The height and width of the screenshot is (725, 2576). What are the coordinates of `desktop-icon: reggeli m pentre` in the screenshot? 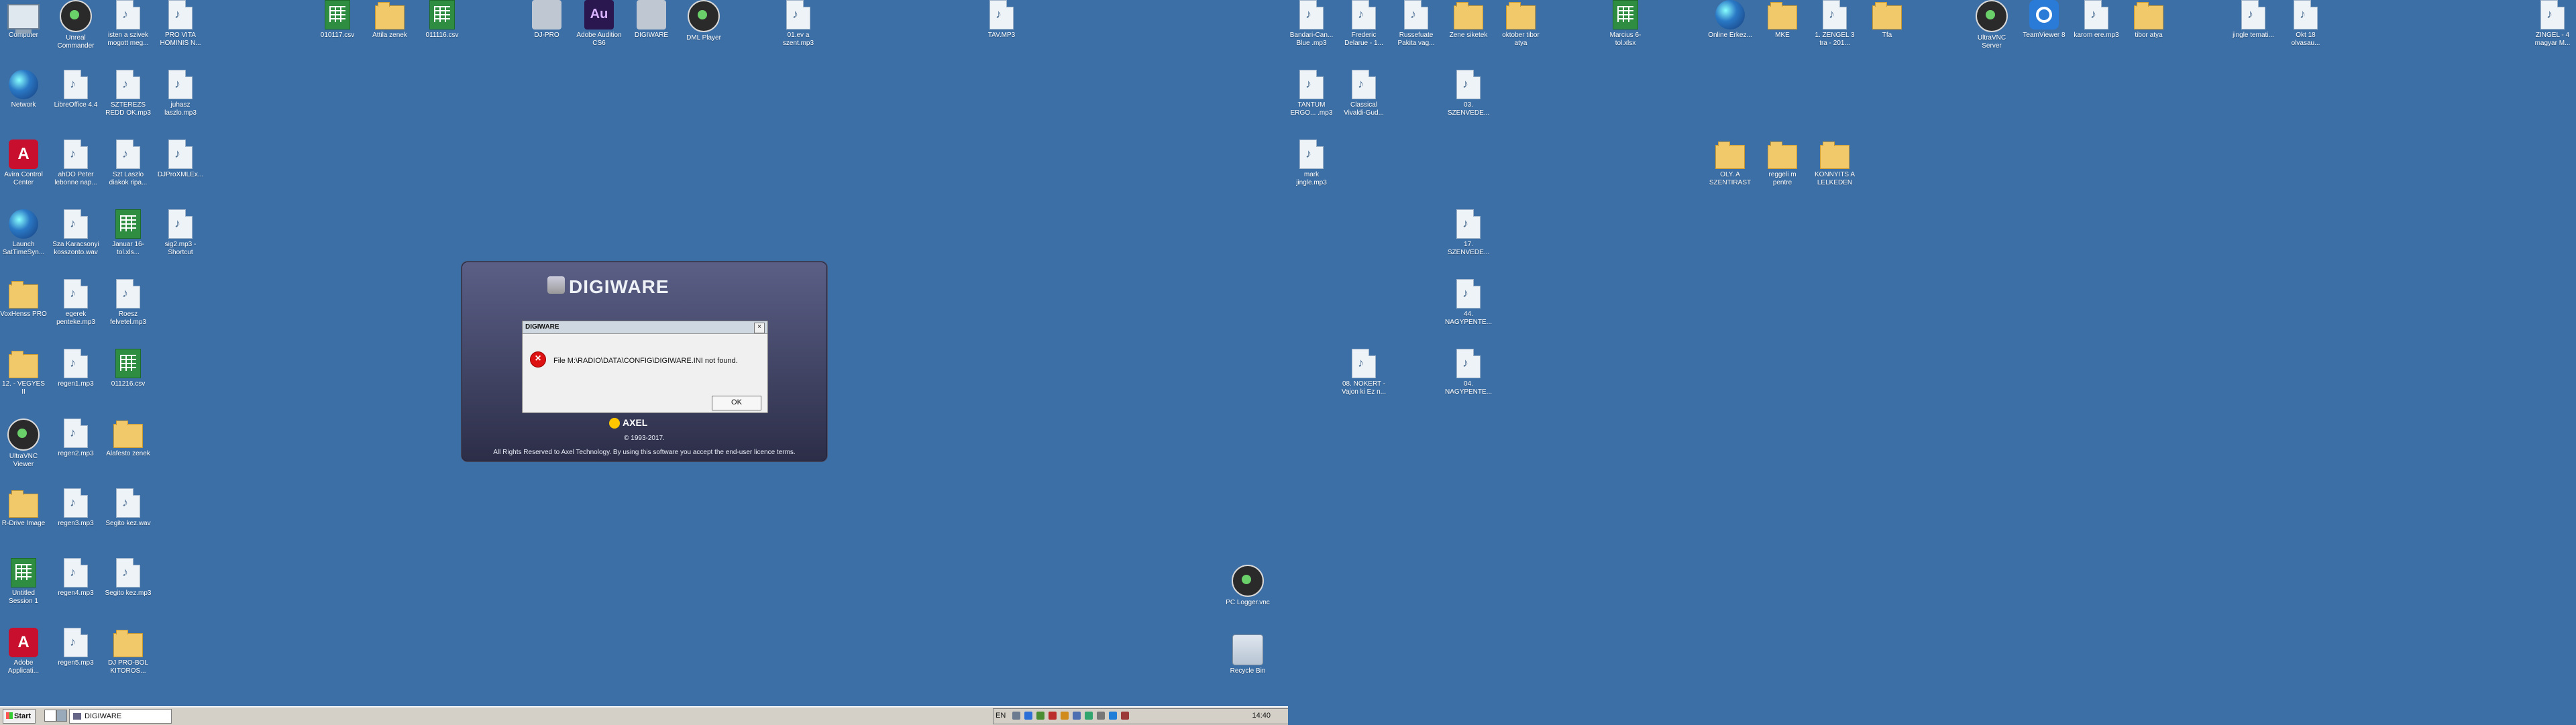 It's located at (1782, 163).